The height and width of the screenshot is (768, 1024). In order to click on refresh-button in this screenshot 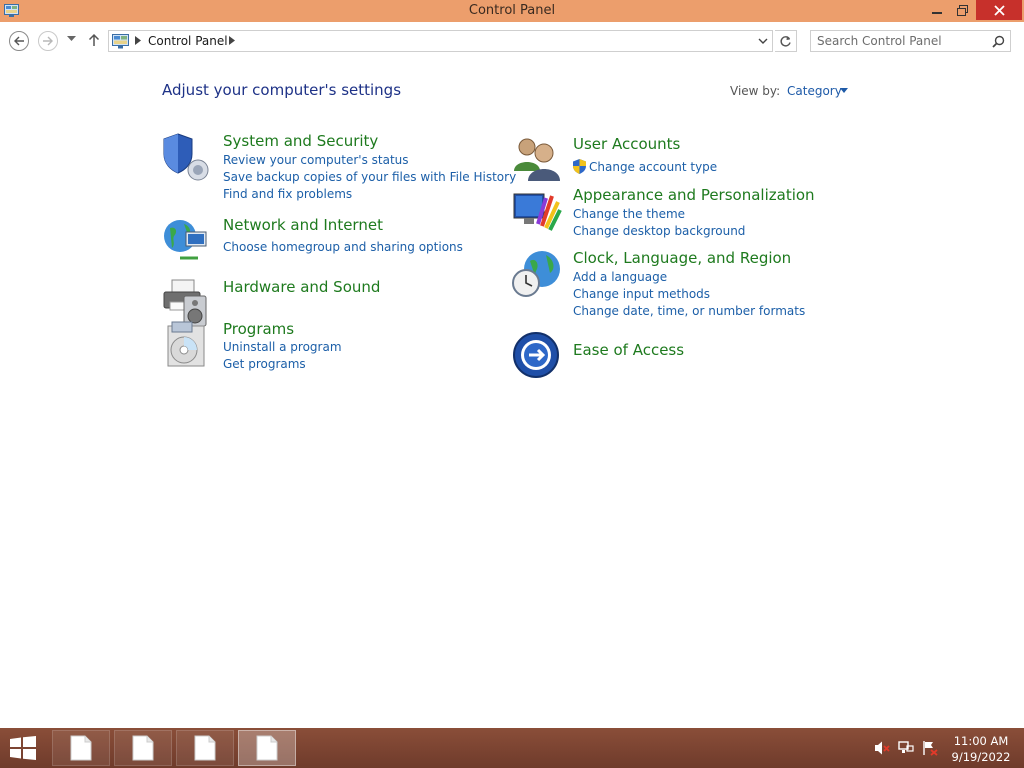, I will do `click(786, 41)`.